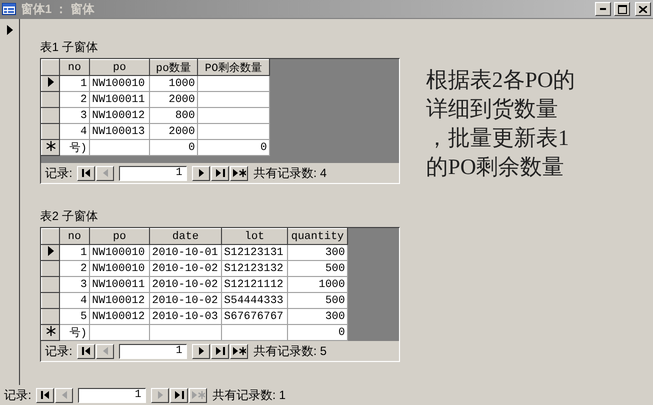 This screenshot has width=653, height=405. I want to click on form-icon, so click(9, 9).